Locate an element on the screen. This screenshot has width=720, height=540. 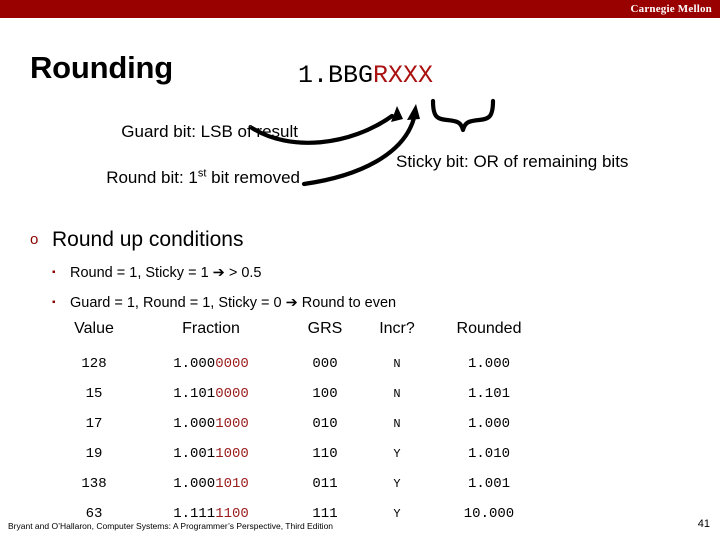
footer-page-number: 41 is located at coordinates (703, 524).